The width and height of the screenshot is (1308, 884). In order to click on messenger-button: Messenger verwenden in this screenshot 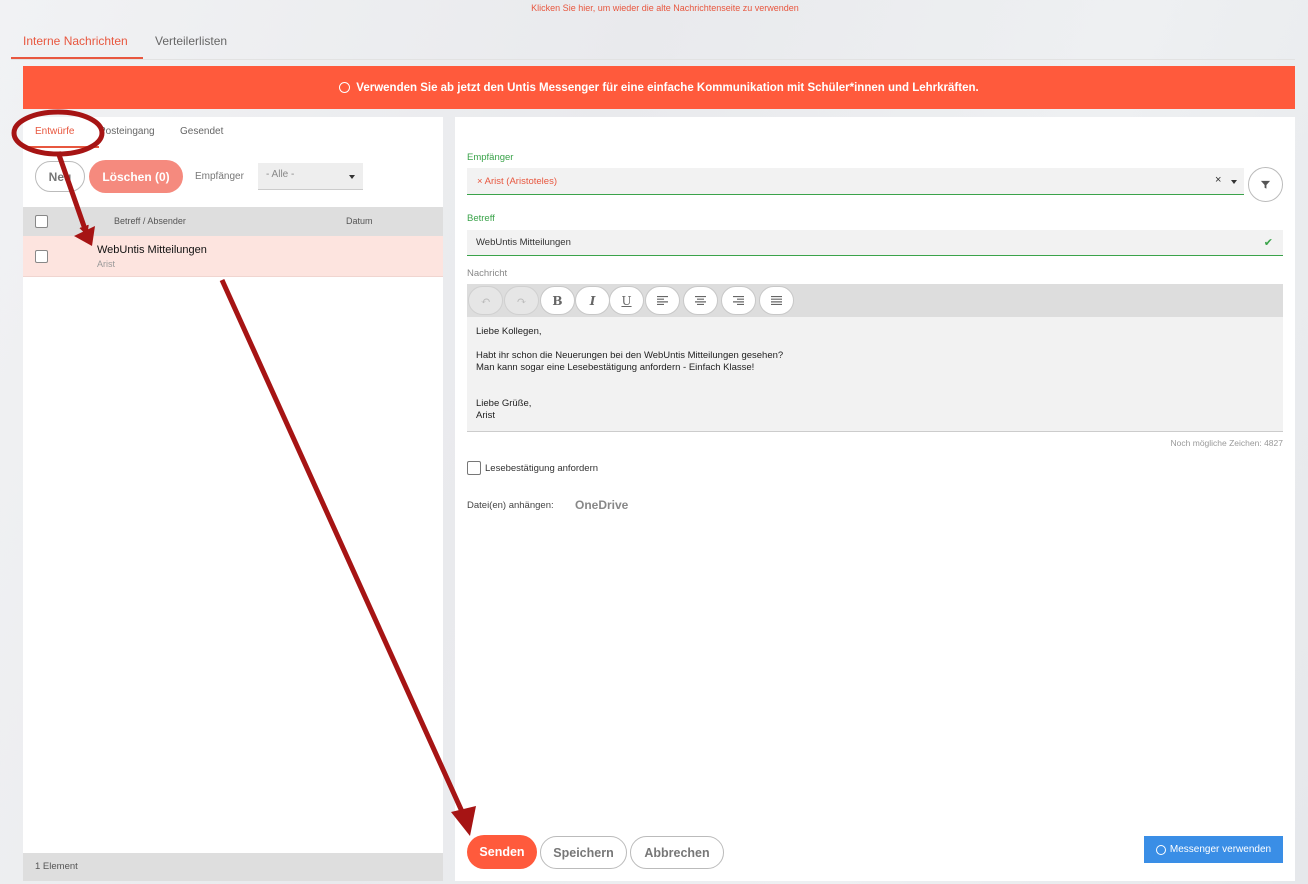, I will do `click(1213, 849)`.